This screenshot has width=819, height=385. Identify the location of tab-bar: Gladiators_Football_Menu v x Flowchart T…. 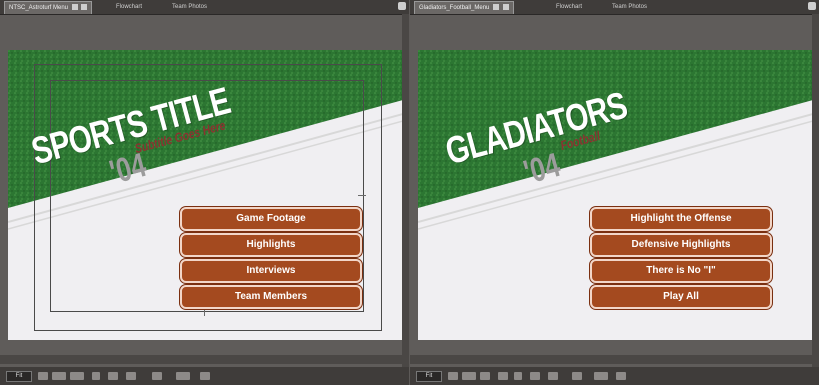
(614, 7).